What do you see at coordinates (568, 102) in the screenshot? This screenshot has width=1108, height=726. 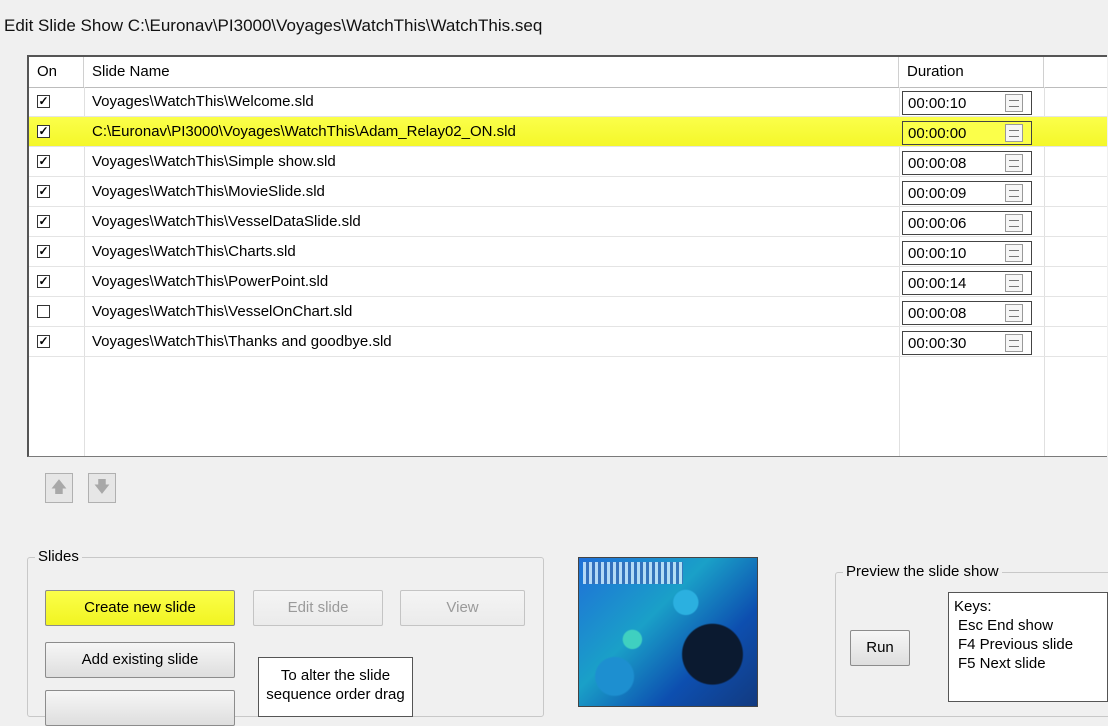 I see `table-row: ✓ Voyages\WatchThis\Welcome.sld 00:00:10` at bounding box center [568, 102].